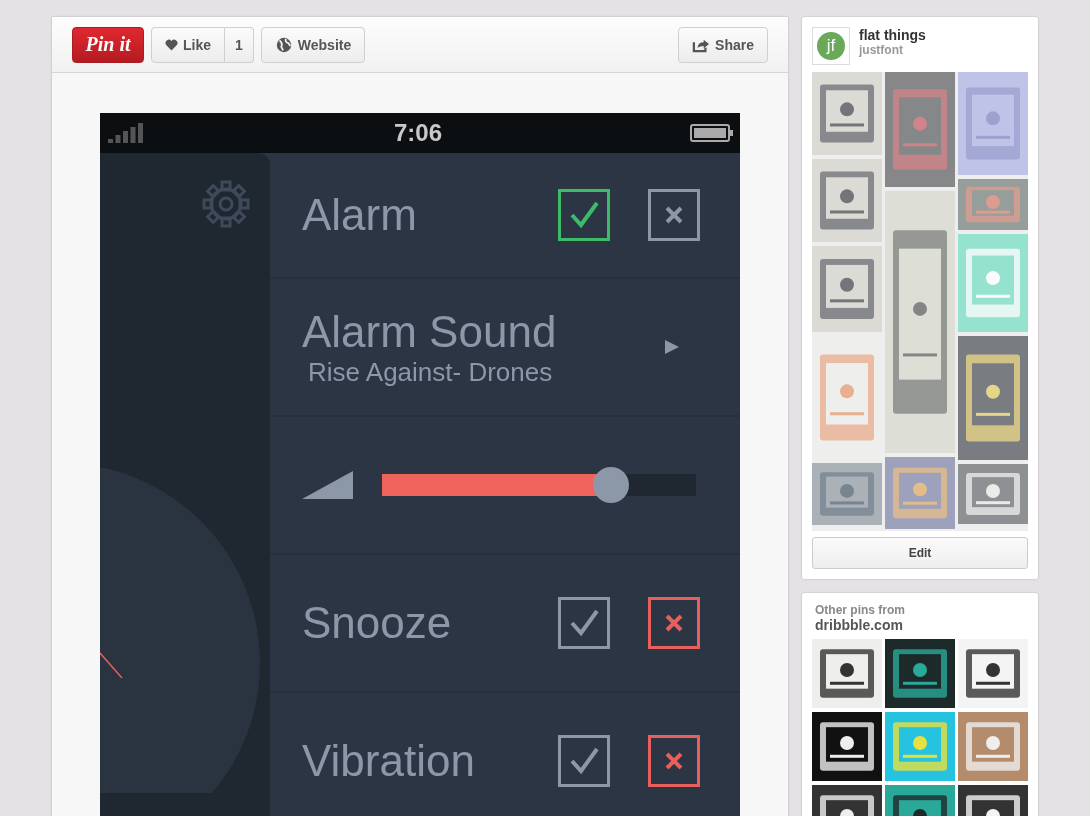 This screenshot has height=816, width=1090. Describe the element at coordinates (920, 625) in the screenshot. I see `source-link: dribbble.com` at that location.